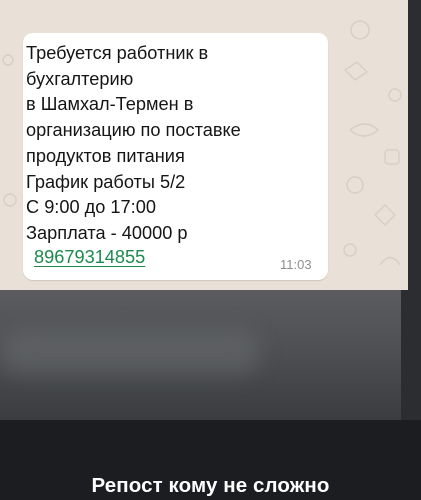  I want to click on story-caption: Репост кому не сложно, so click(210, 485).